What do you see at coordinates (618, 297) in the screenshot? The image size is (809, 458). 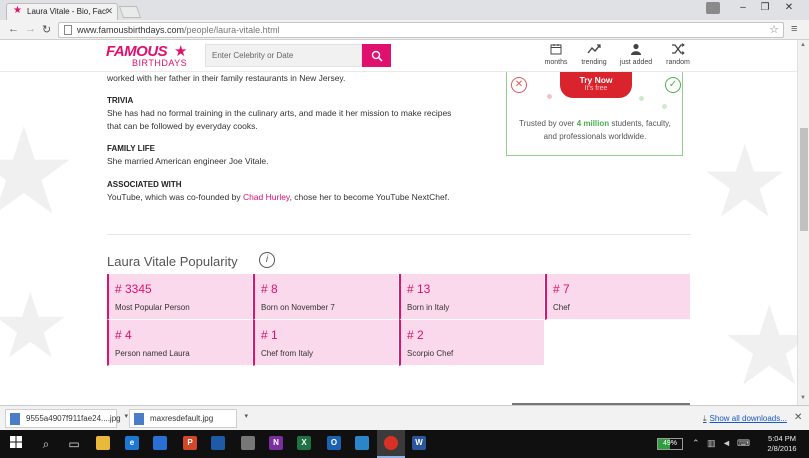 I see `popularity-card: # 7 Chef` at bounding box center [618, 297].